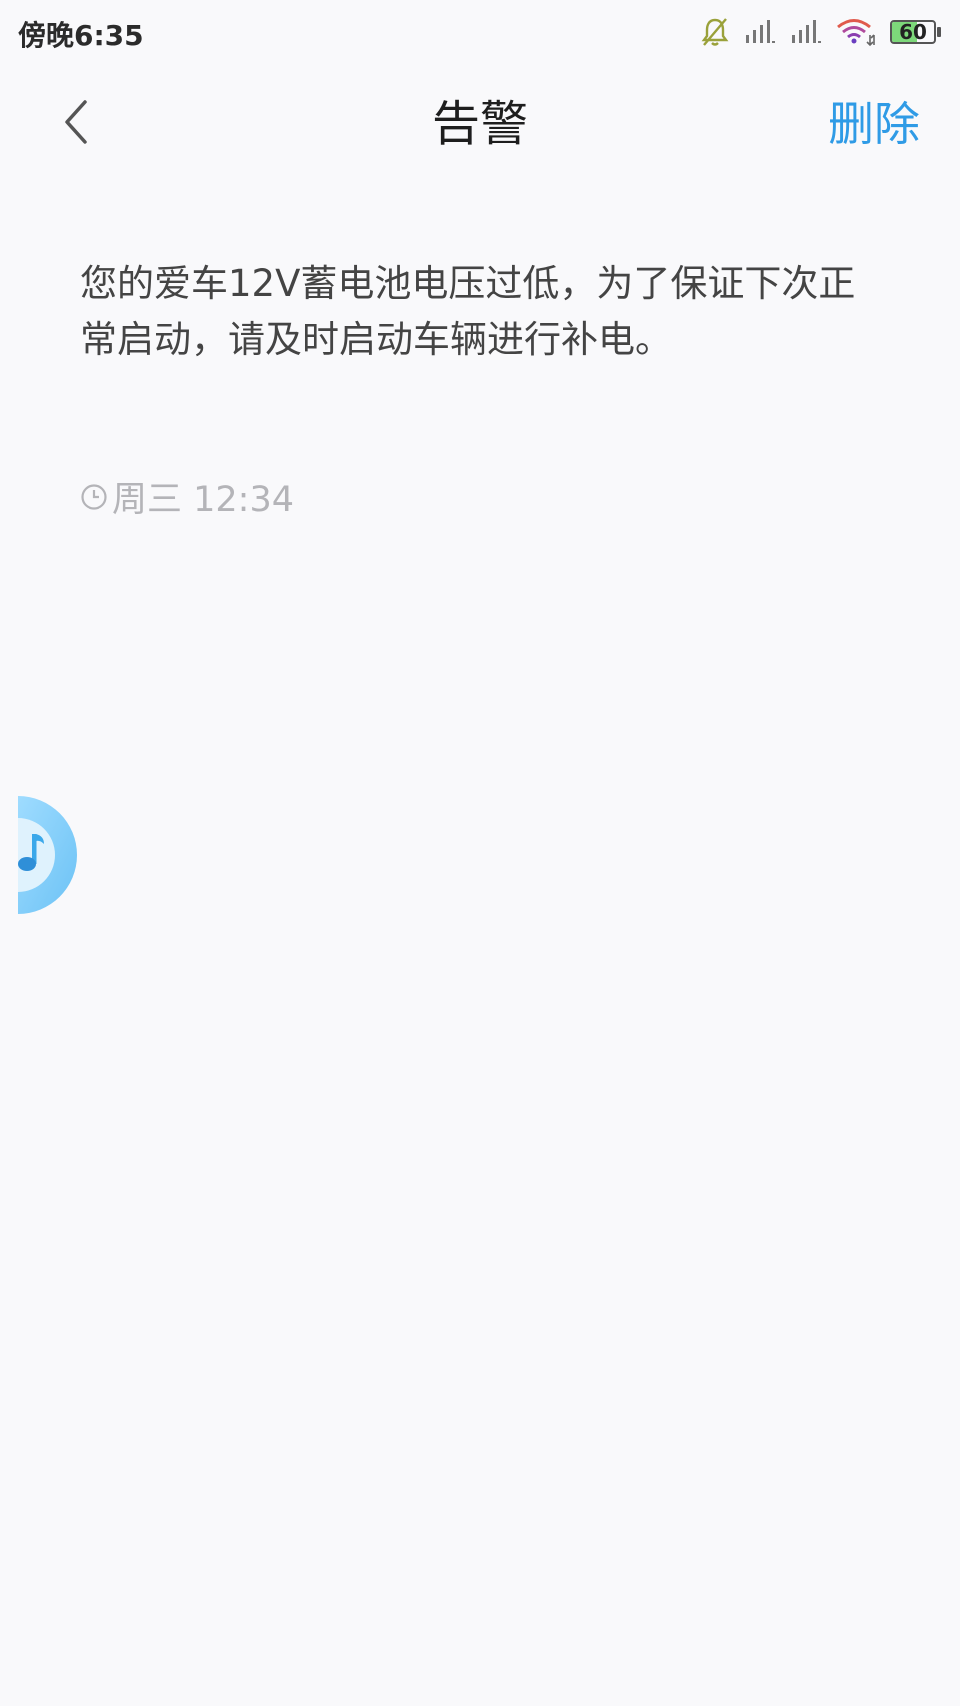 The height and width of the screenshot is (1706, 960). I want to click on status-bar: 傍晚6:35 60, so click(480, 33).